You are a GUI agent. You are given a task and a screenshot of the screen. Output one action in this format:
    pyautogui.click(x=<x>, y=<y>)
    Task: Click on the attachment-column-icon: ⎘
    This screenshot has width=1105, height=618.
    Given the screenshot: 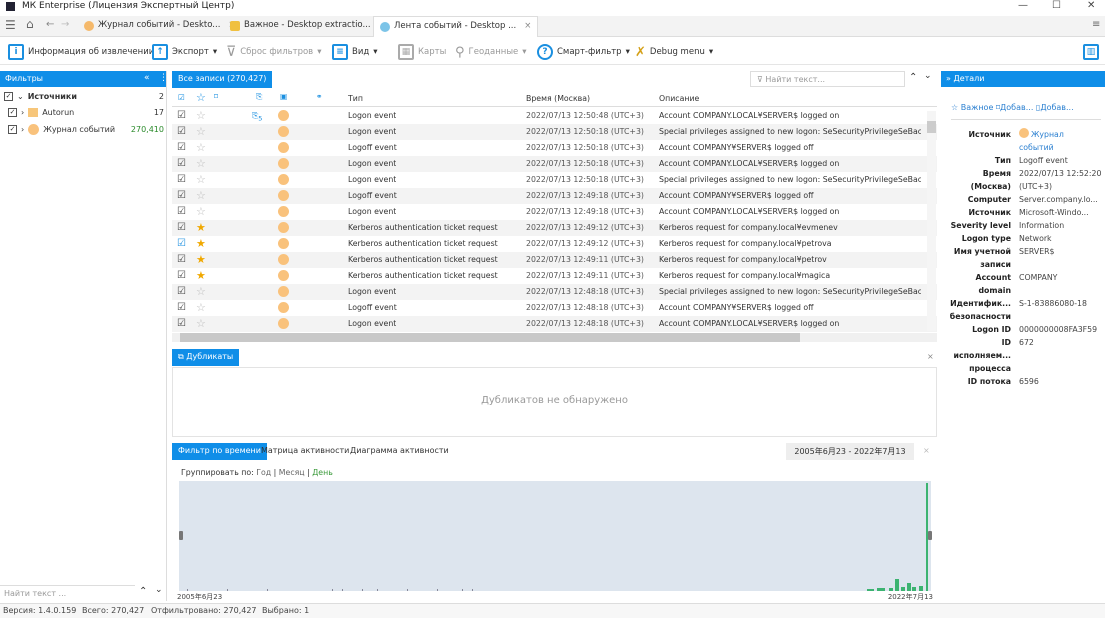 What is the action you would take?
    pyautogui.click(x=259, y=97)
    